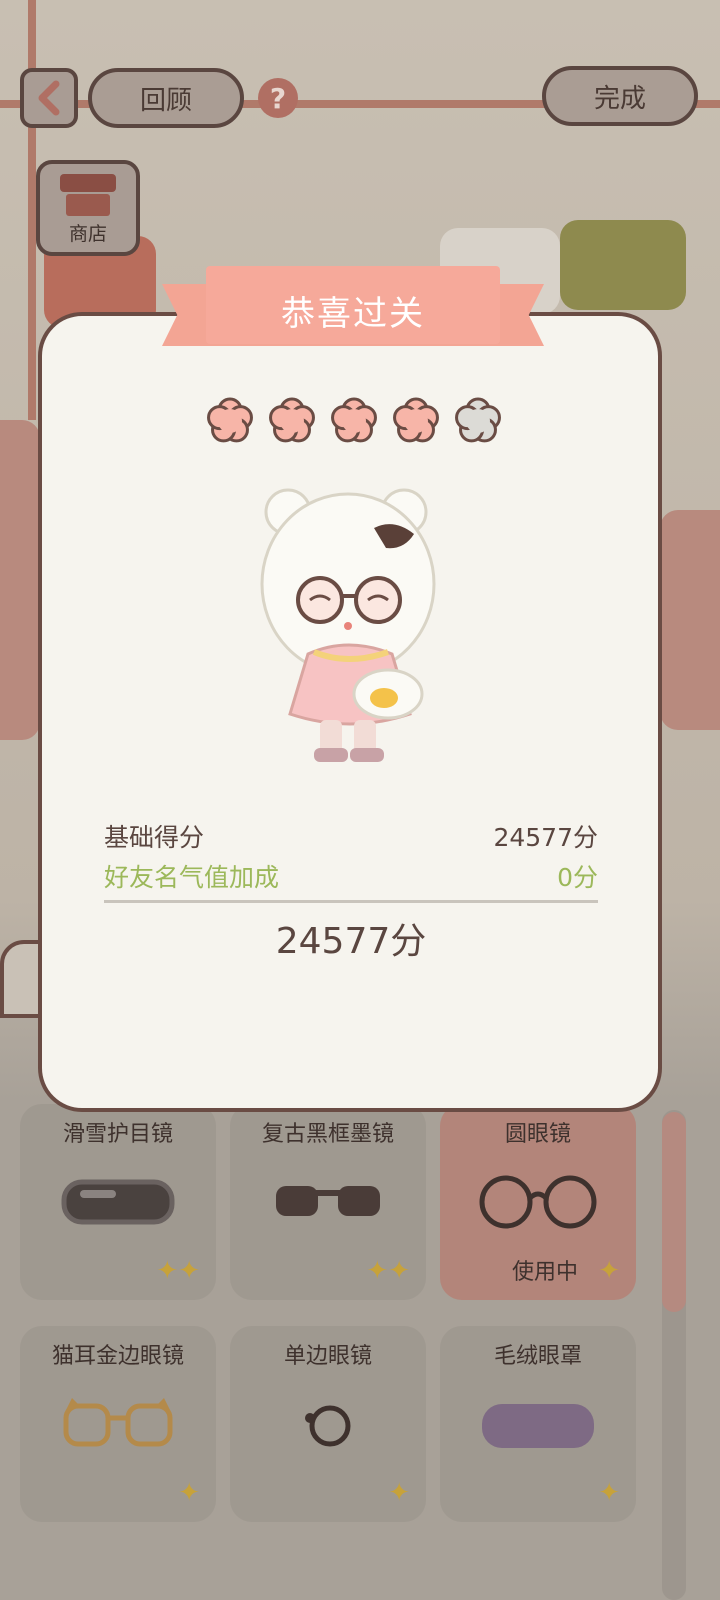 The image size is (720, 1600). I want to click on shop-box-icon, so click(88, 205).